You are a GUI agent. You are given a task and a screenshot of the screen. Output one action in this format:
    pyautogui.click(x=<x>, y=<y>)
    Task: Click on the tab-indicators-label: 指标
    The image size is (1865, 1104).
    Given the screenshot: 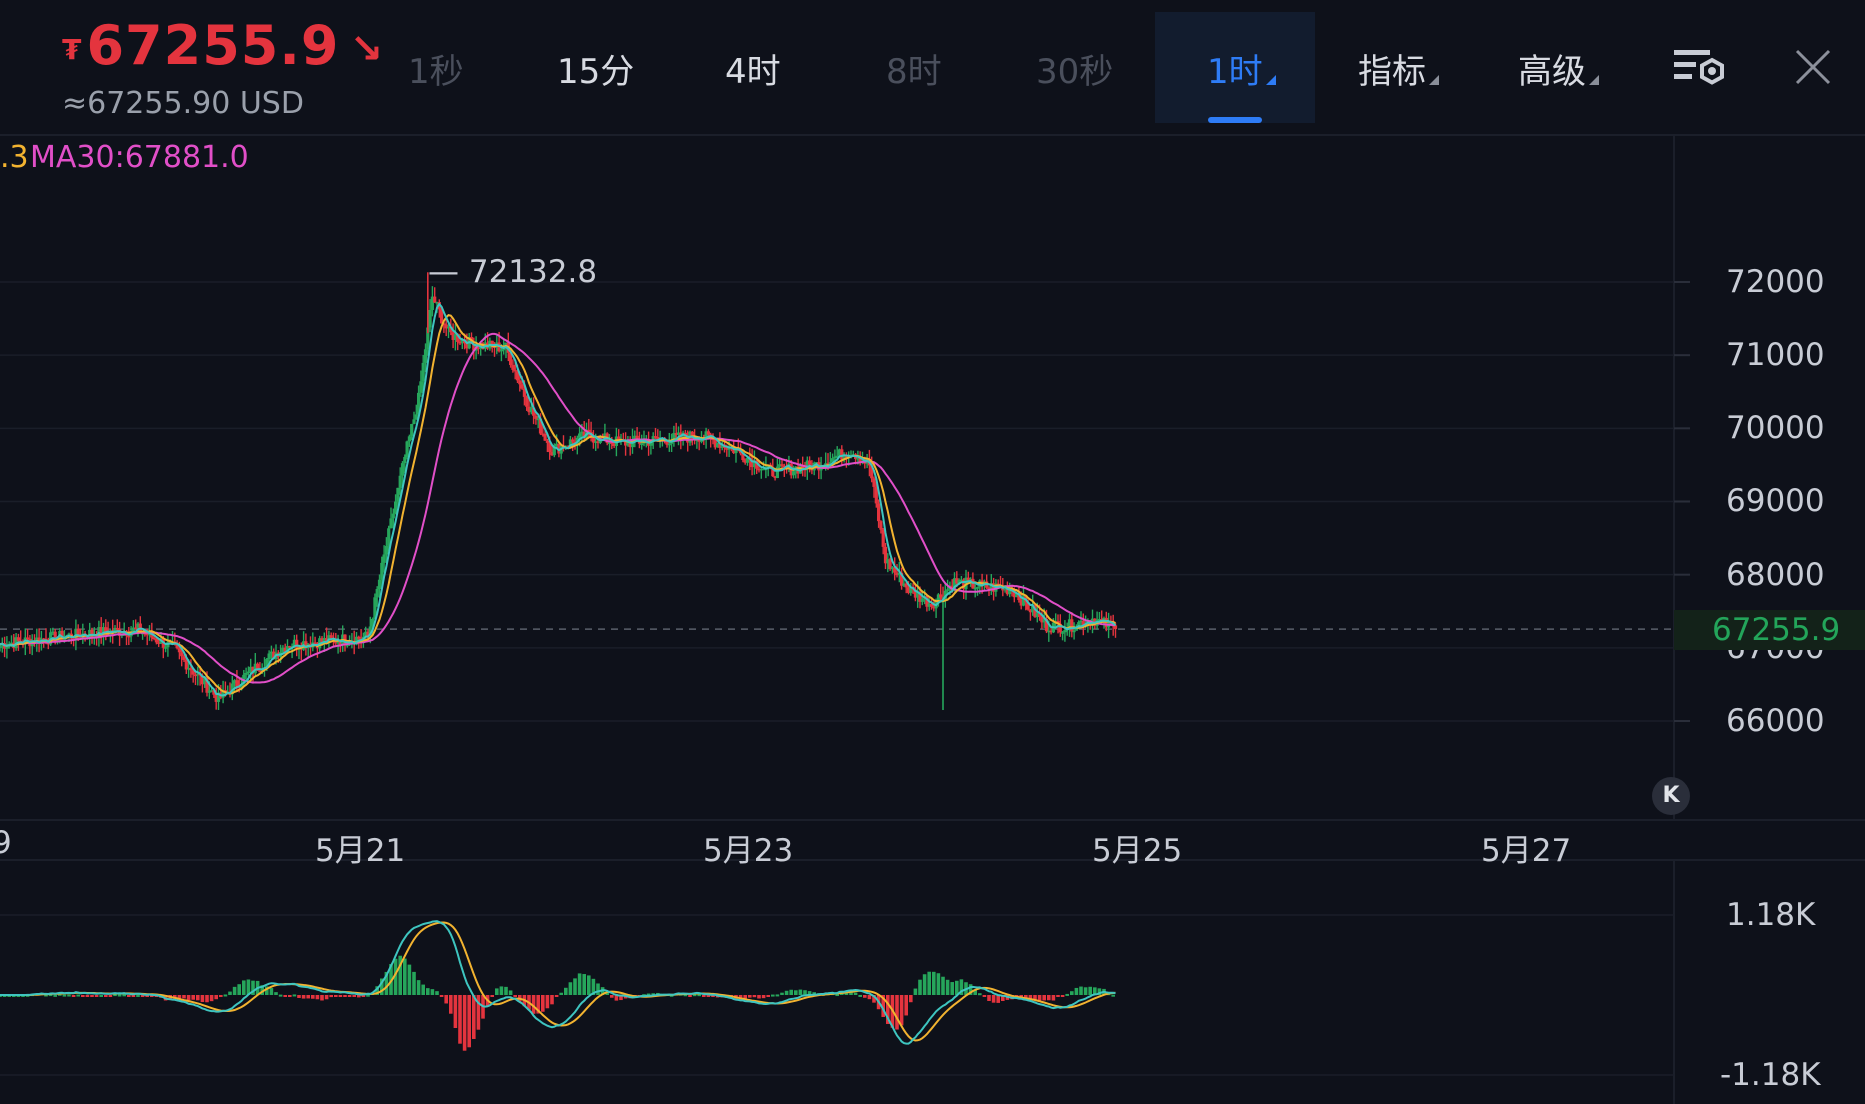 What is the action you would take?
    pyautogui.click(x=1392, y=72)
    